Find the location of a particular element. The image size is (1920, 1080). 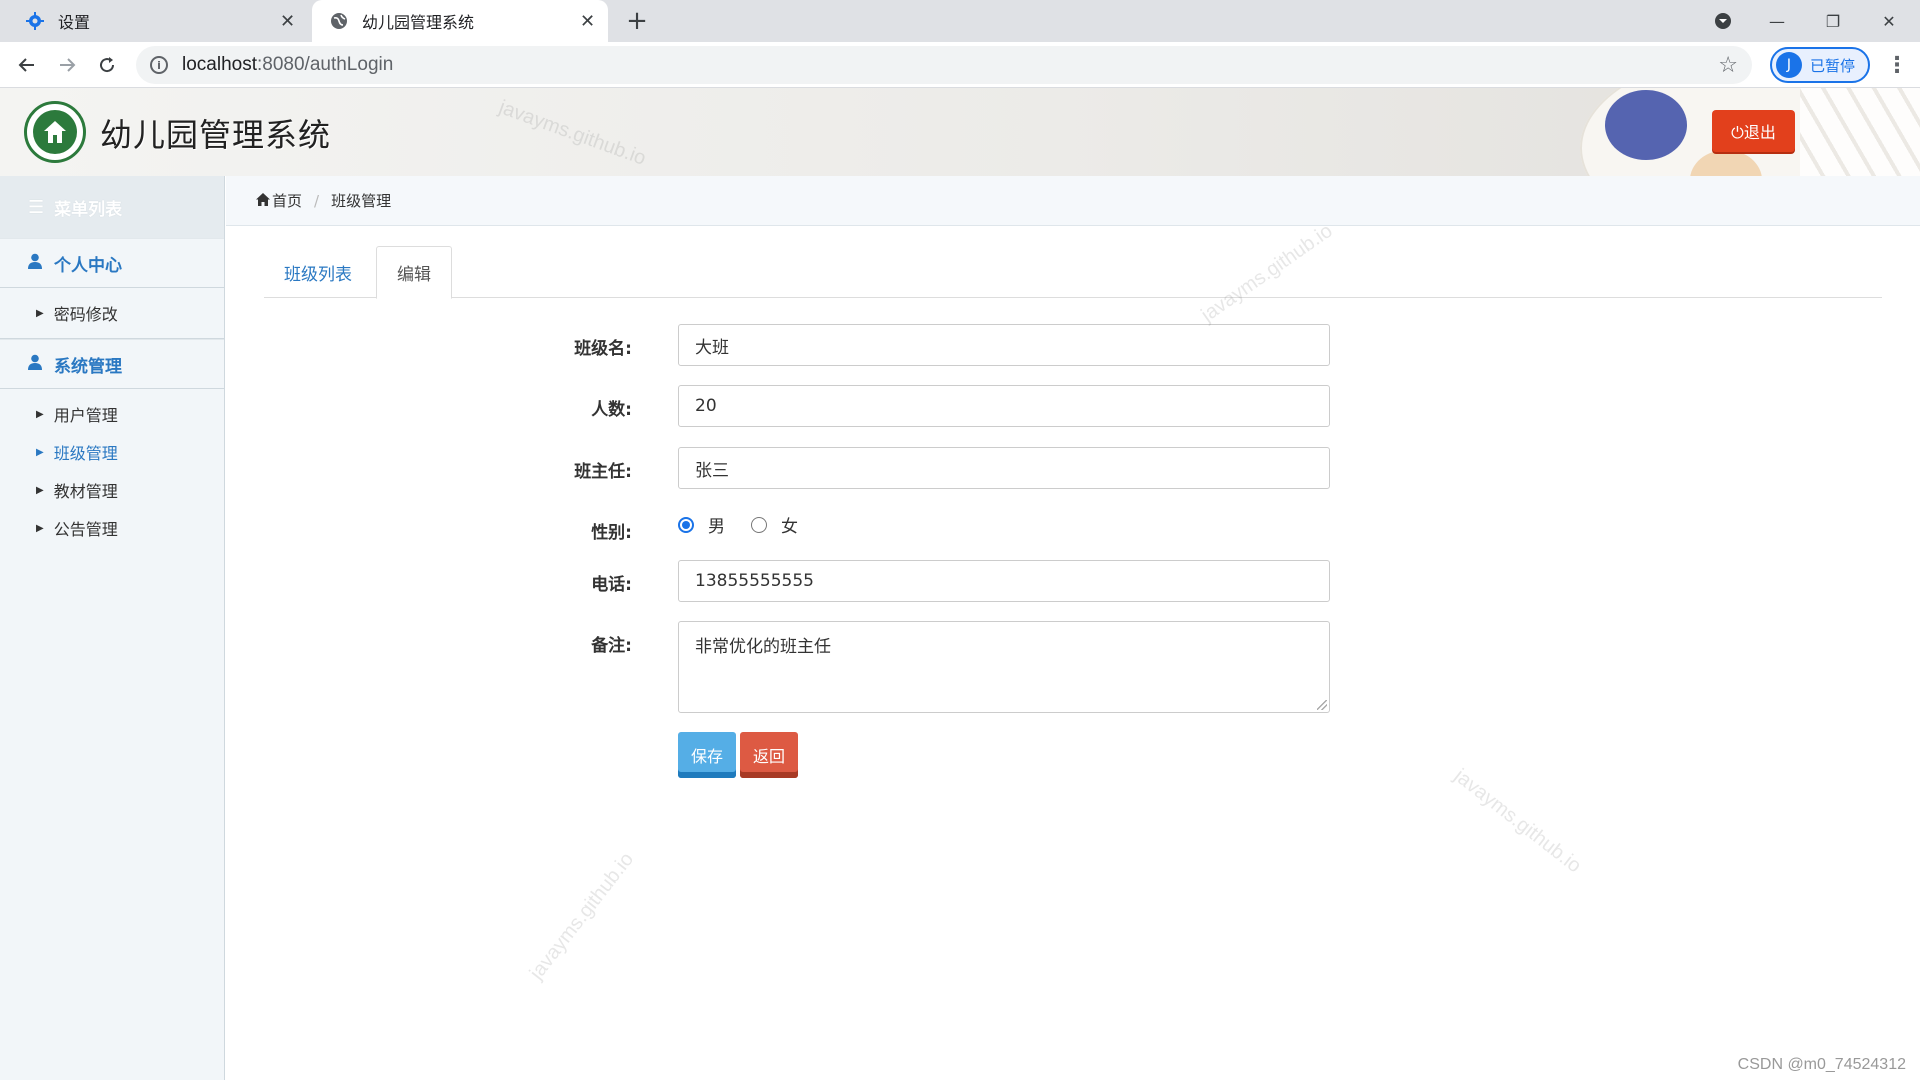

gear-icon is located at coordinates (35, 21).